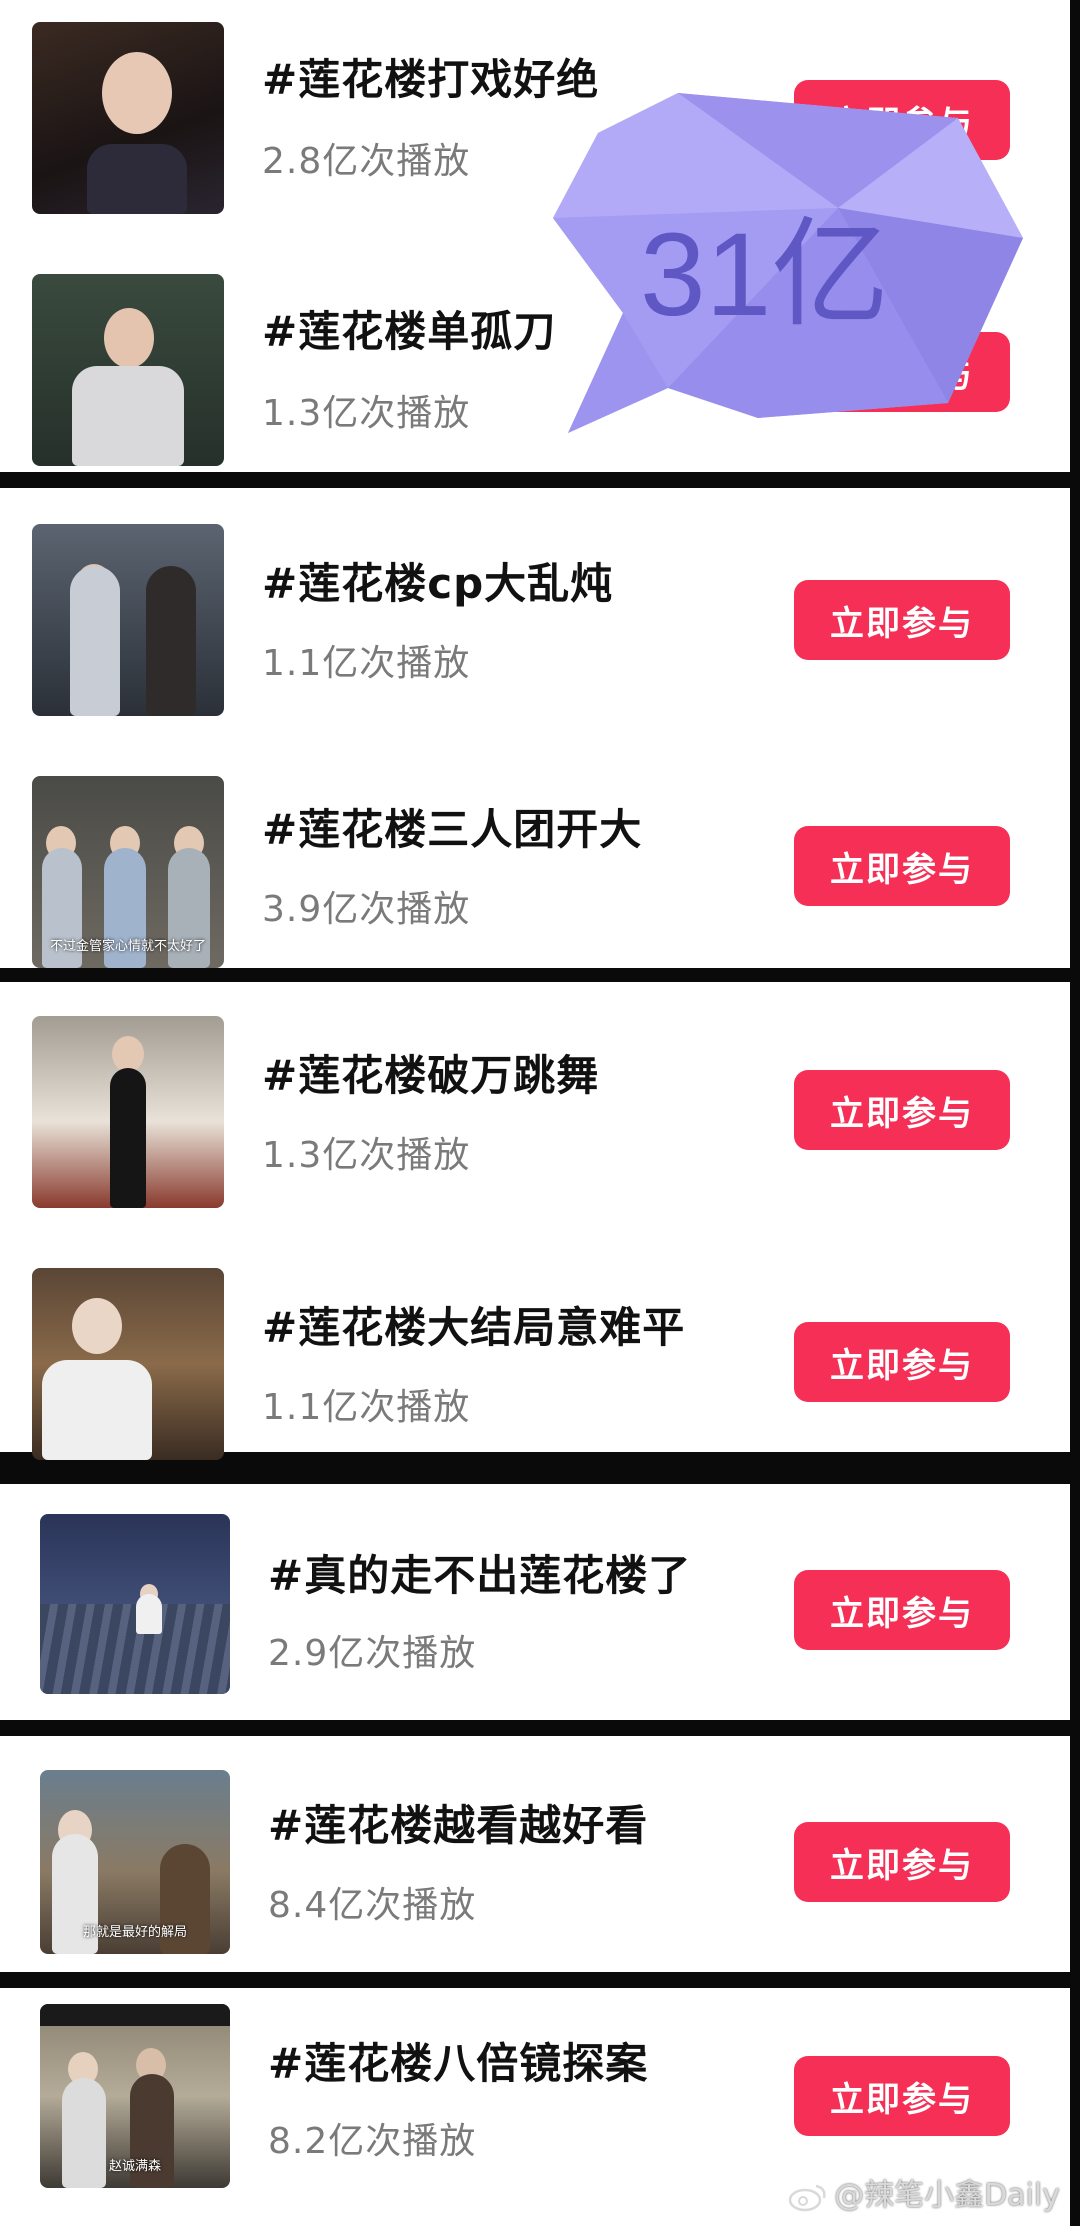  What do you see at coordinates (134, 2166) in the screenshot?
I see `thumbnail-caption: 赵诚满森` at bounding box center [134, 2166].